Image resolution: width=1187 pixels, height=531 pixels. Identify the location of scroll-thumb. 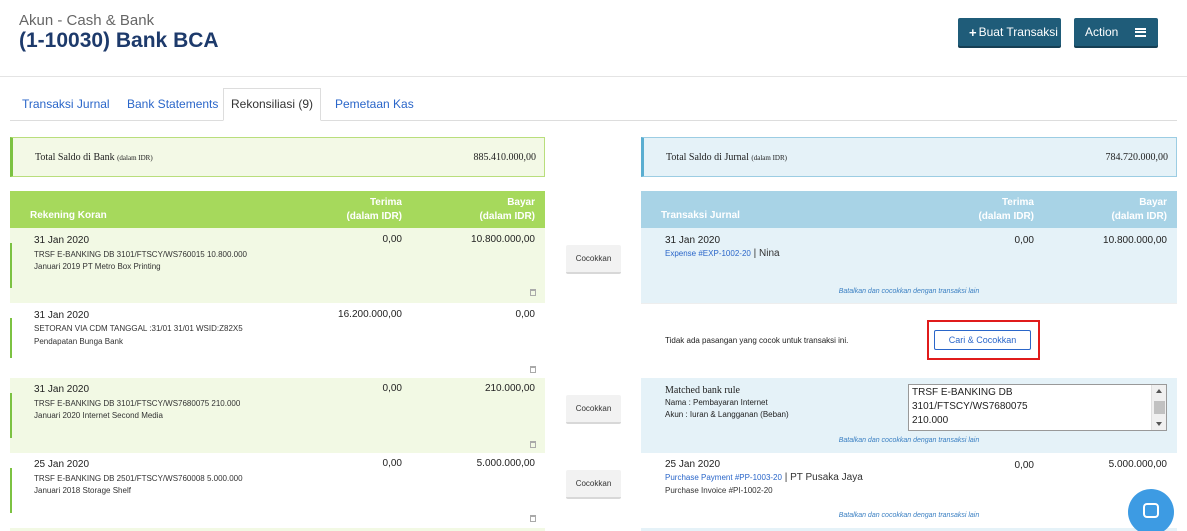
(1159, 407).